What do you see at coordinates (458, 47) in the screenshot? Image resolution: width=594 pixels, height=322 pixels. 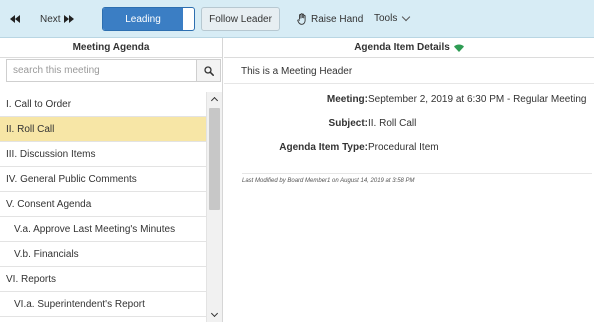 I see `wifi-signal-icon` at bounding box center [458, 47].